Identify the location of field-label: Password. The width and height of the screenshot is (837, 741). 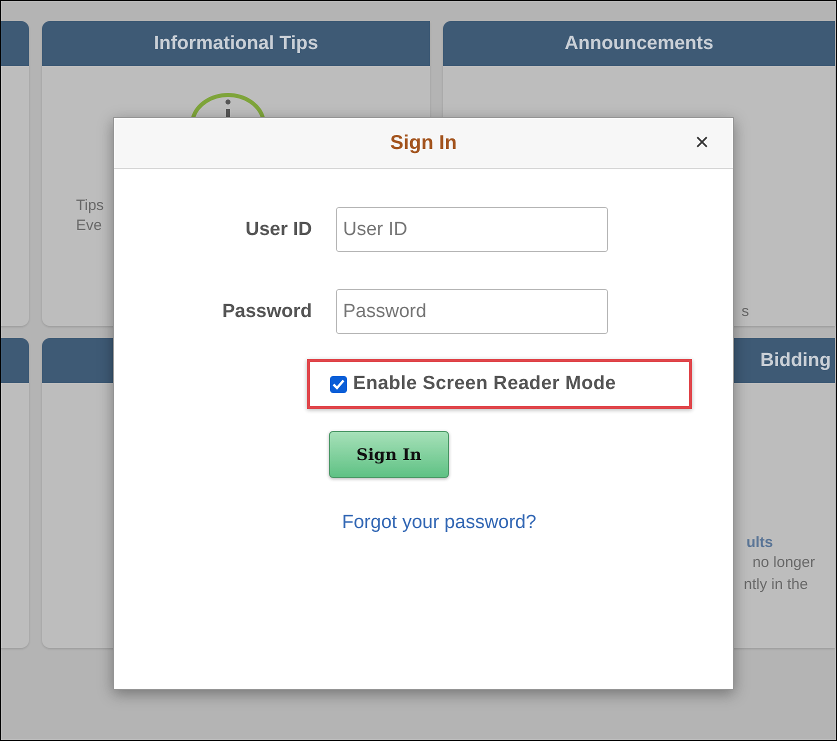
(267, 311).